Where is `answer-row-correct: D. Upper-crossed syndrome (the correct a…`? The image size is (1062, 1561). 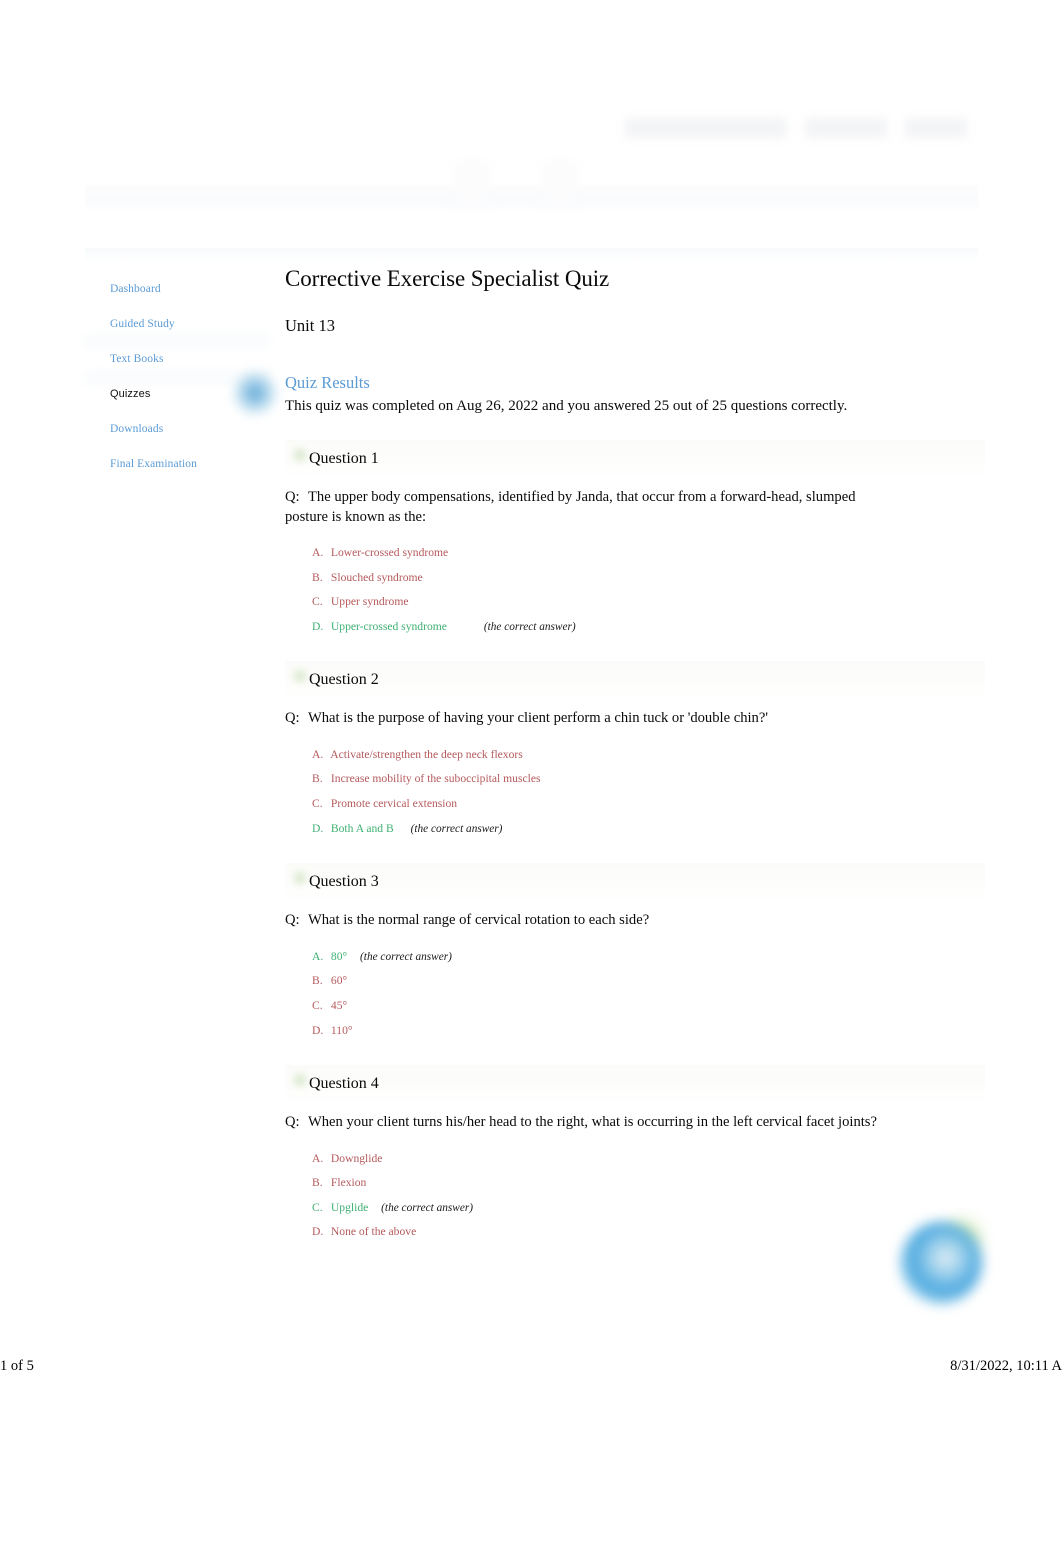 answer-row-correct: D. Upper-crossed syndrome (the correct a… is located at coordinates (648, 627).